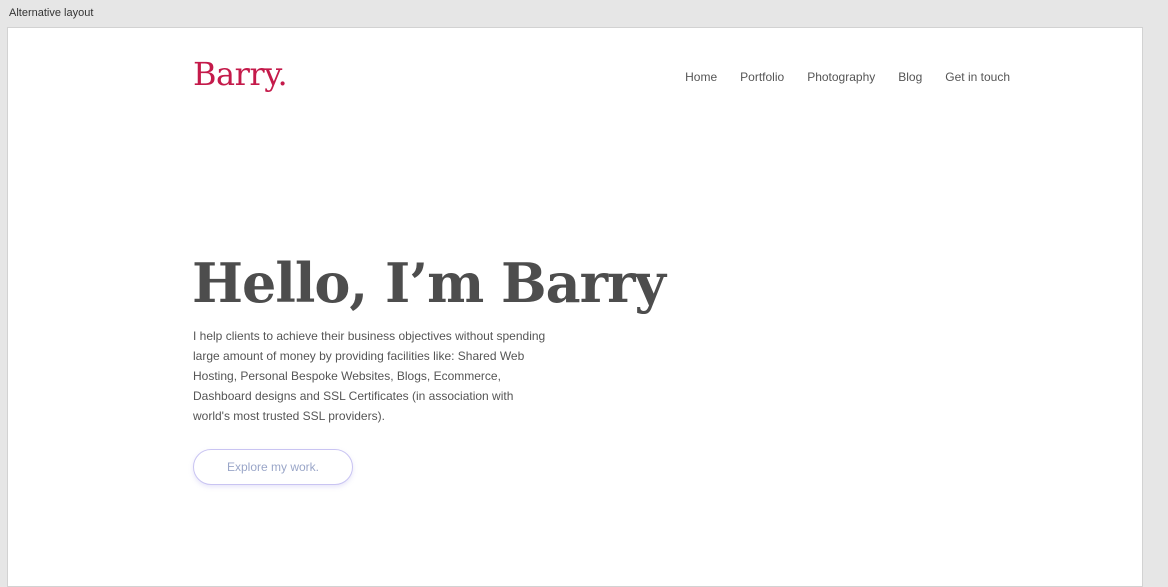 The height and width of the screenshot is (587, 1168). I want to click on nav-item-photography: Photography, so click(841, 77).